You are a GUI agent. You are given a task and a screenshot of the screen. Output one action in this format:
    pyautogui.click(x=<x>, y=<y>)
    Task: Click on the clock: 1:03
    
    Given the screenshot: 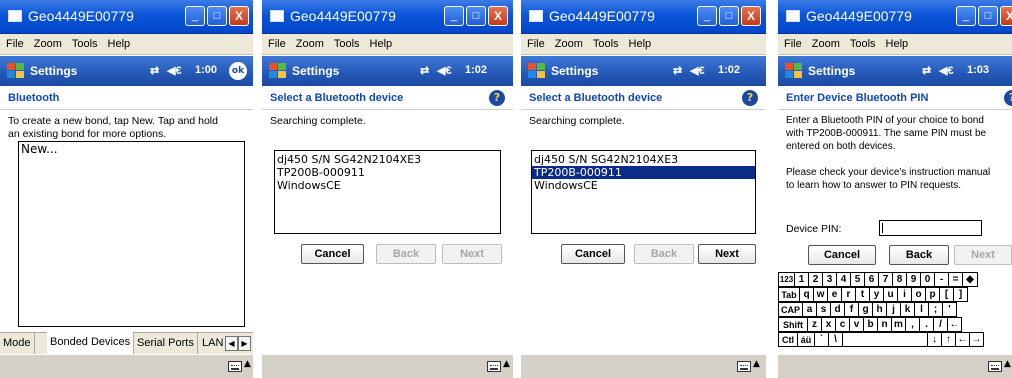 What is the action you would take?
    pyautogui.click(x=978, y=70)
    